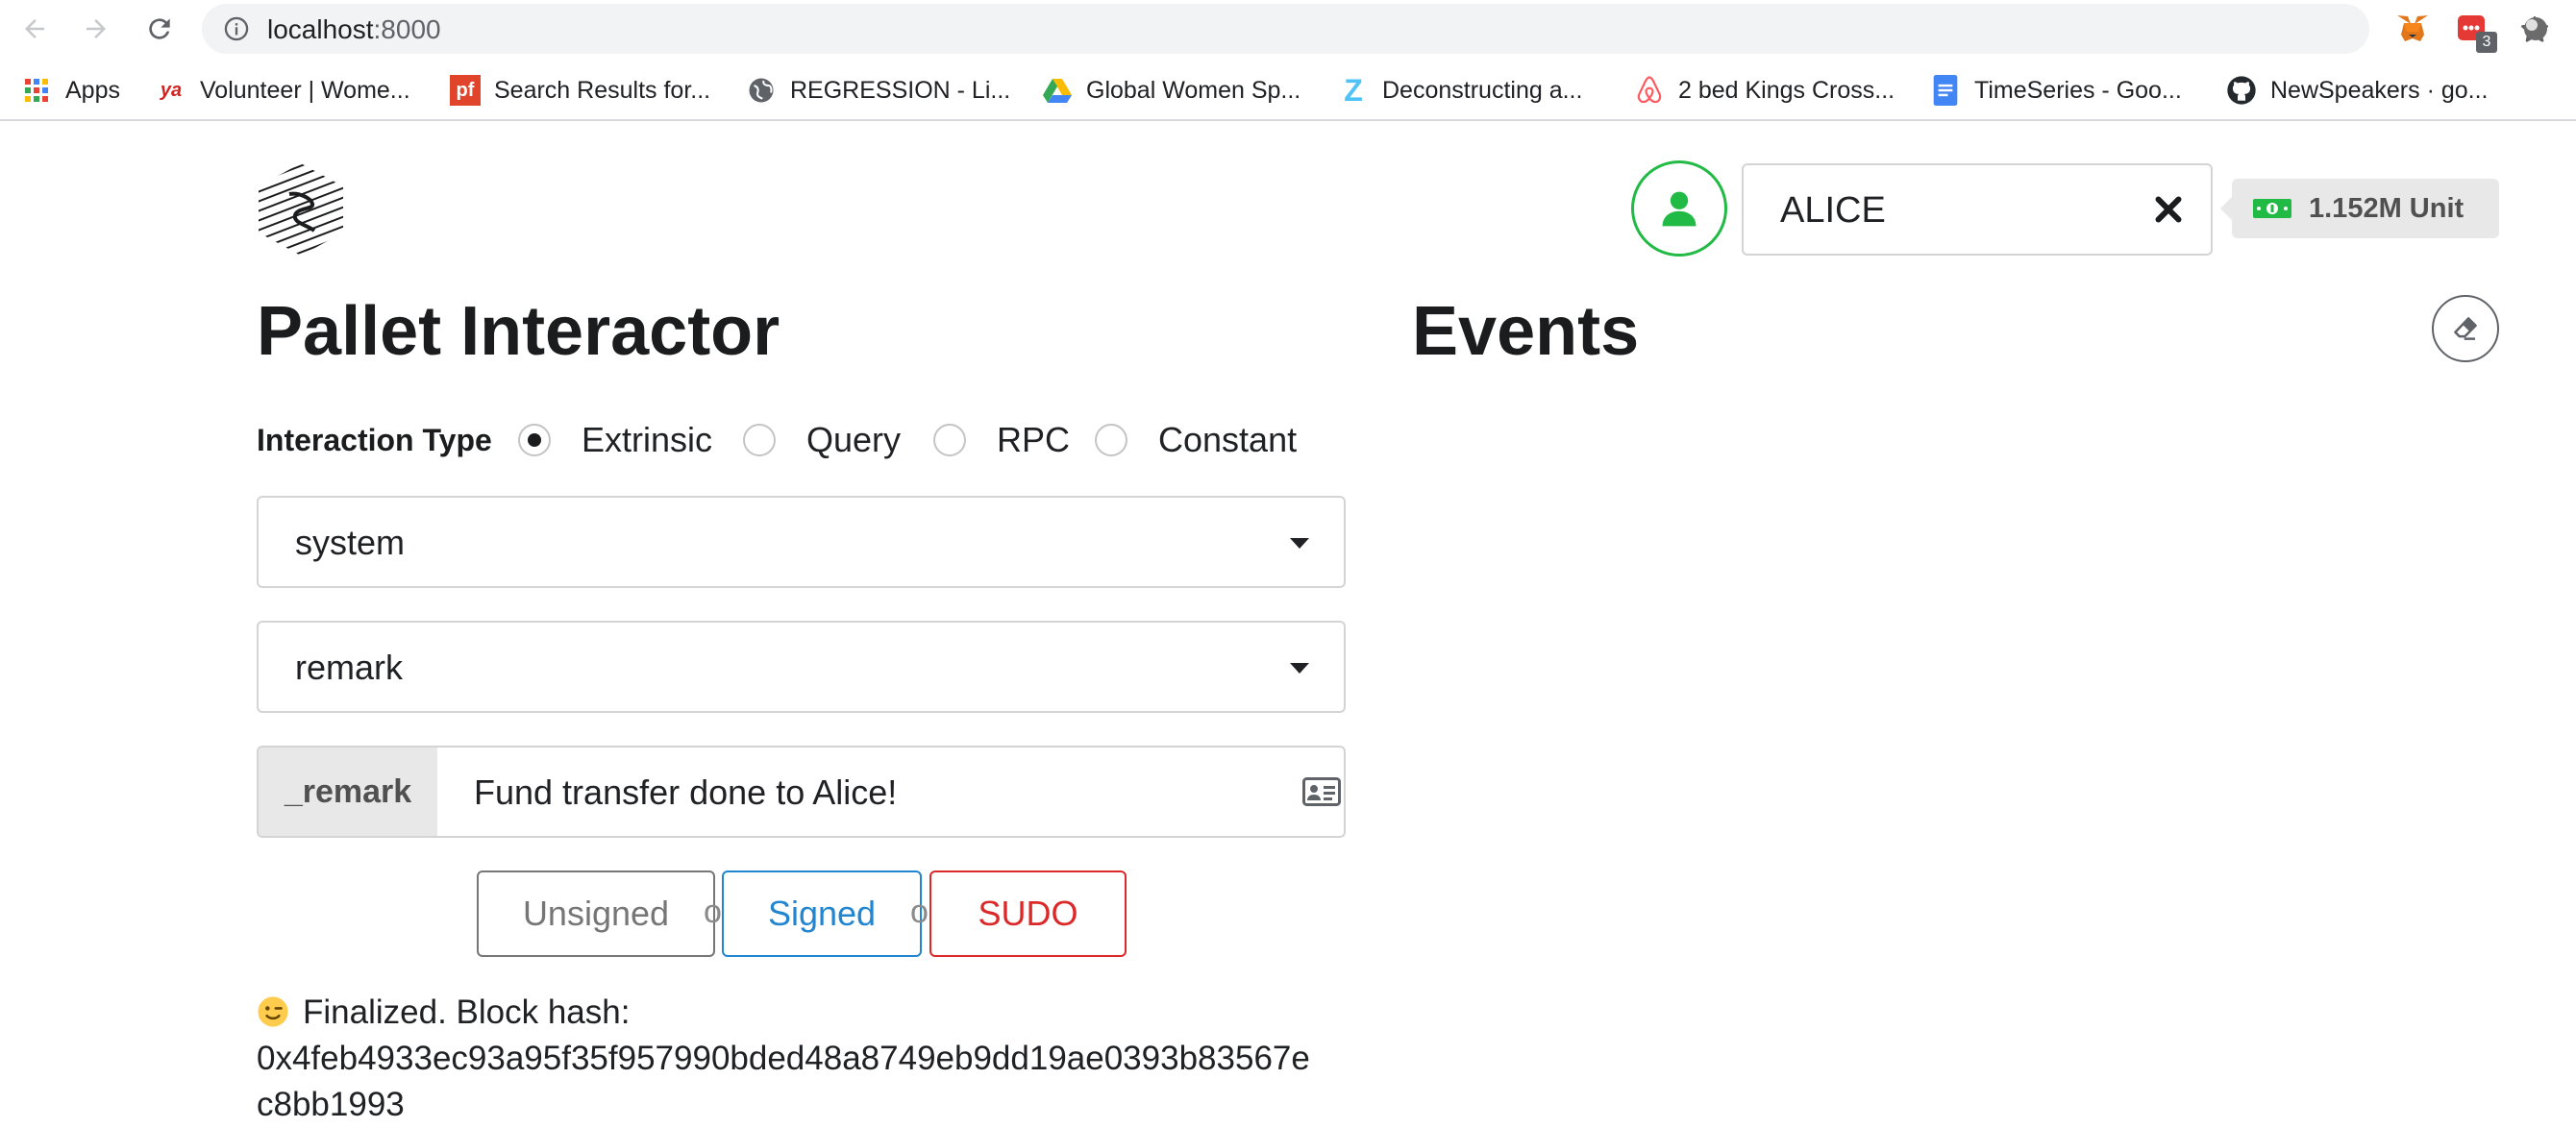 The height and width of the screenshot is (1128, 2576). What do you see at coordinates (348, 792) in the screenshot?
I see `param-label: _remark` at bounding box center [348, 792].